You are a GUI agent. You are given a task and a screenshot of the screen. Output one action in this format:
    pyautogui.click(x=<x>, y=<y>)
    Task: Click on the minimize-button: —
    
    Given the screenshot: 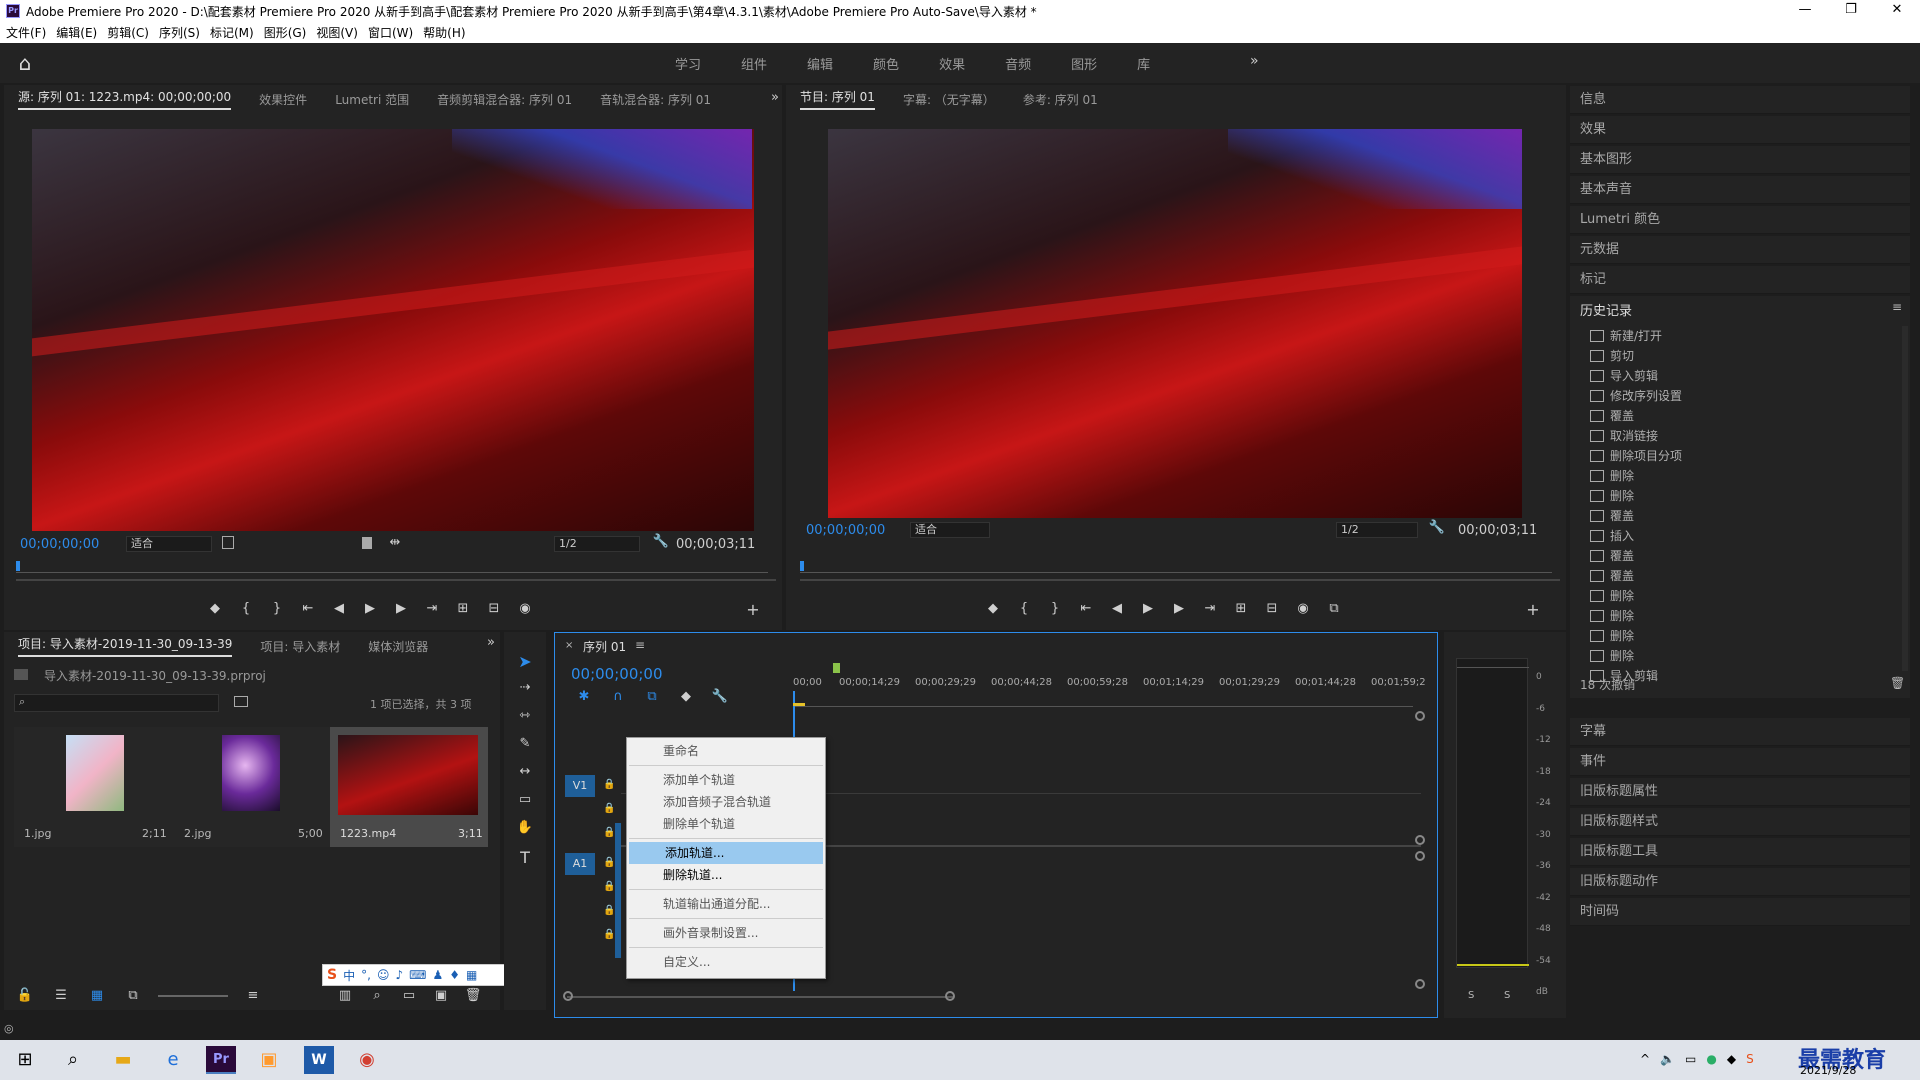 What is the action you would take?
    pyautogui.click(x=1805, y=11)
    